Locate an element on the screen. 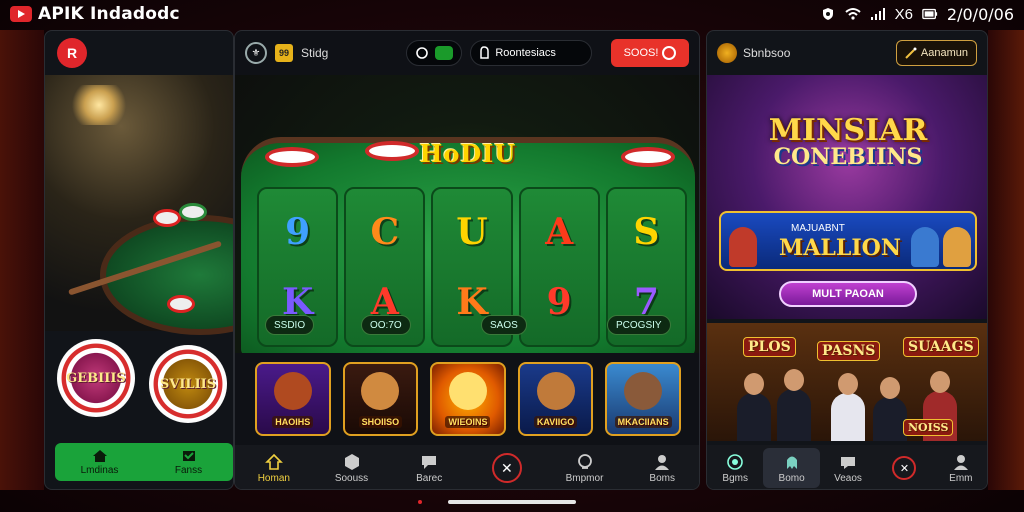  cta-button: MULT PAOAN is located at coordinates (848, 294).